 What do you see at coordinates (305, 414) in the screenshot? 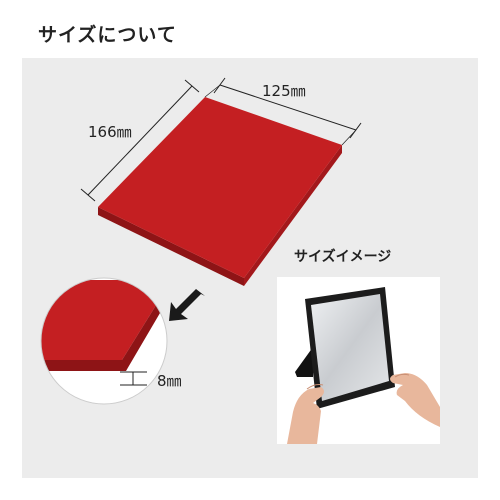
I see `left-hand` at bounding box center [305, 414].